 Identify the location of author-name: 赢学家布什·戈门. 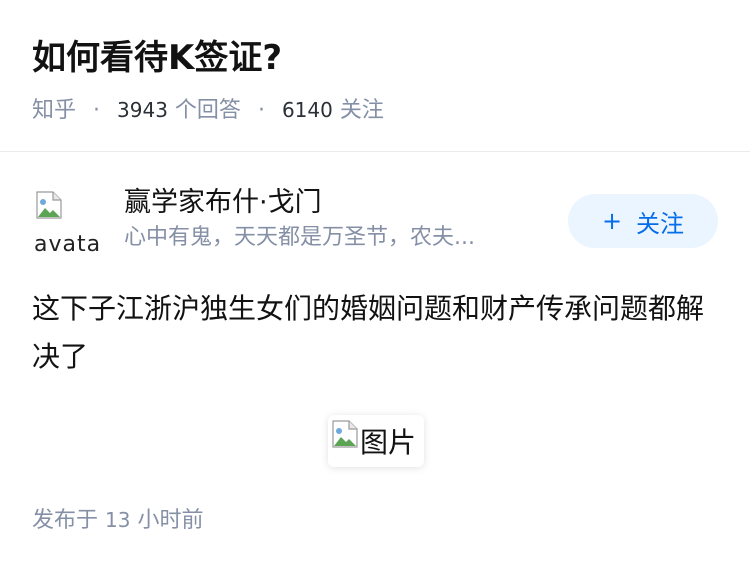
(330, 203).